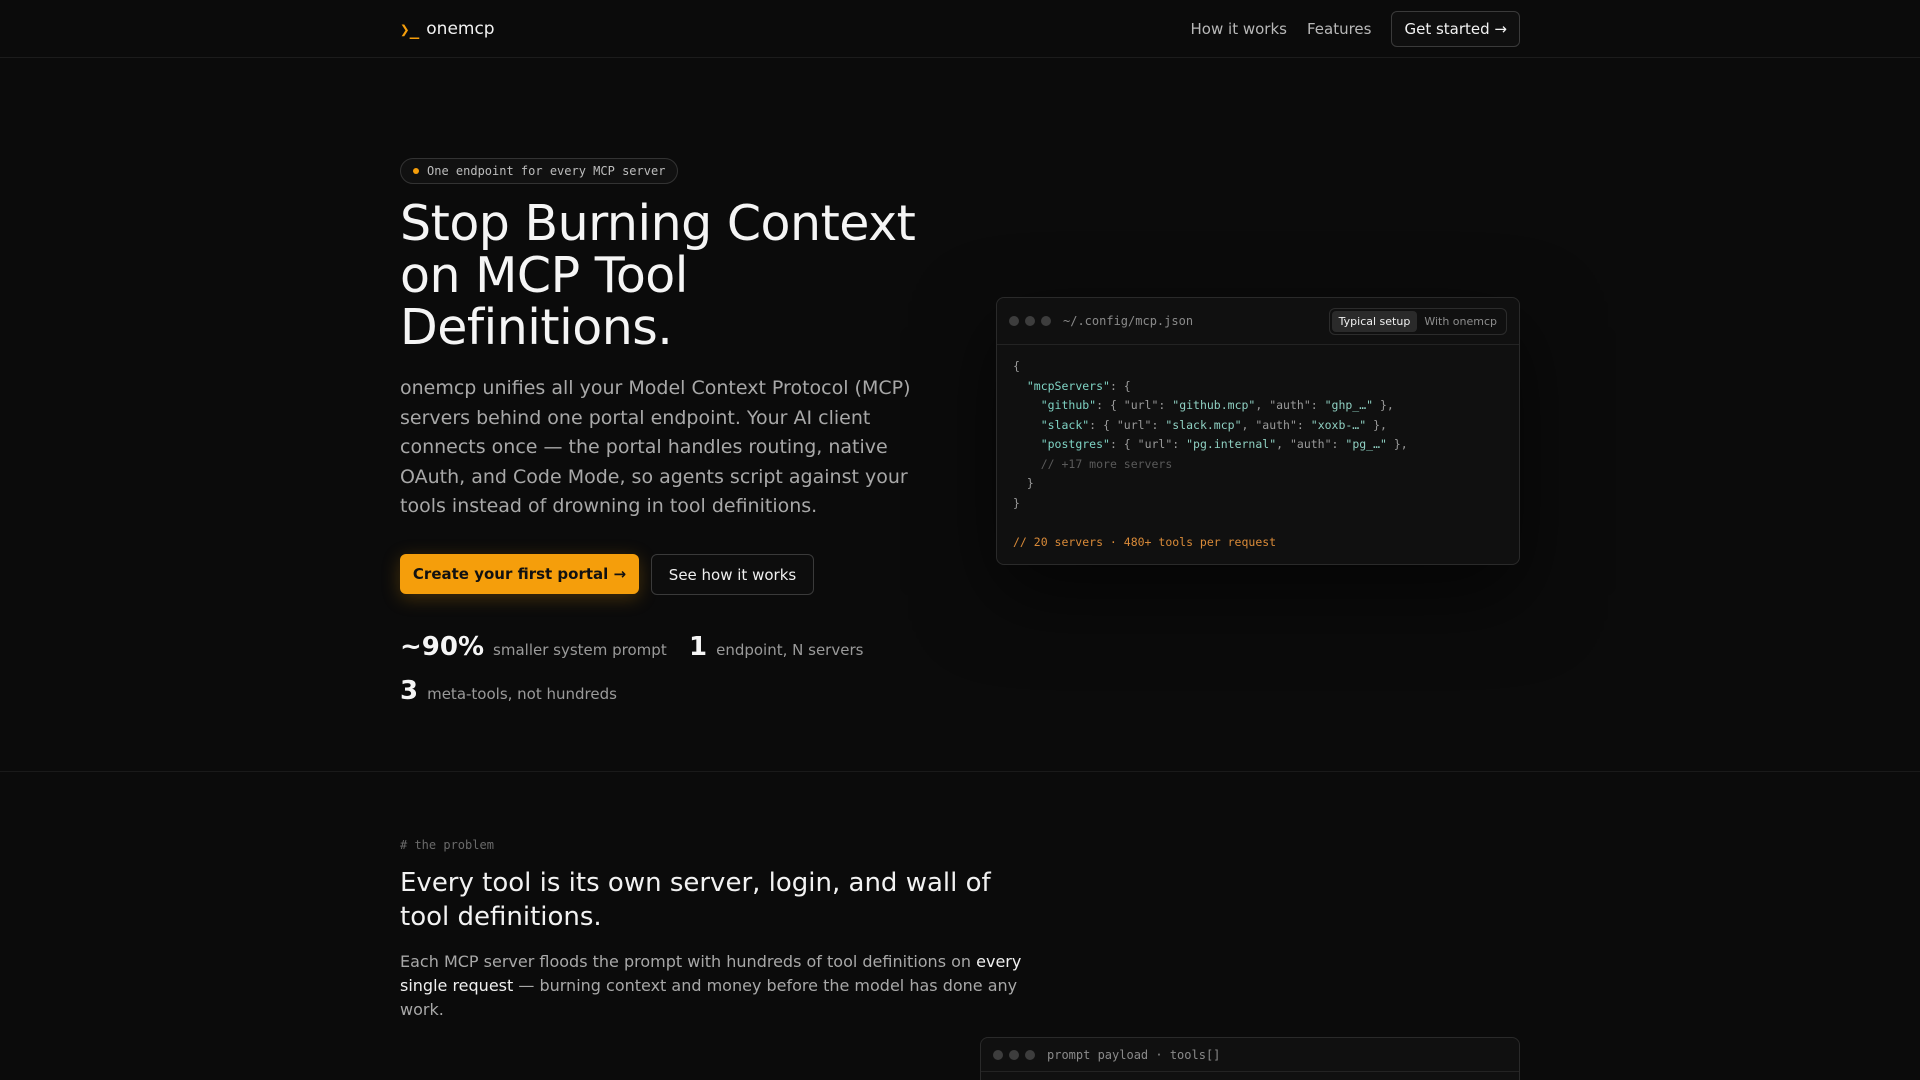 Image resolution: width=1920 pixels, height=1080 pixels. What do you see at coordinates (442, 647) in the screenshot?
I see `stat-value: ~90%` at bounding box center [442, 647].